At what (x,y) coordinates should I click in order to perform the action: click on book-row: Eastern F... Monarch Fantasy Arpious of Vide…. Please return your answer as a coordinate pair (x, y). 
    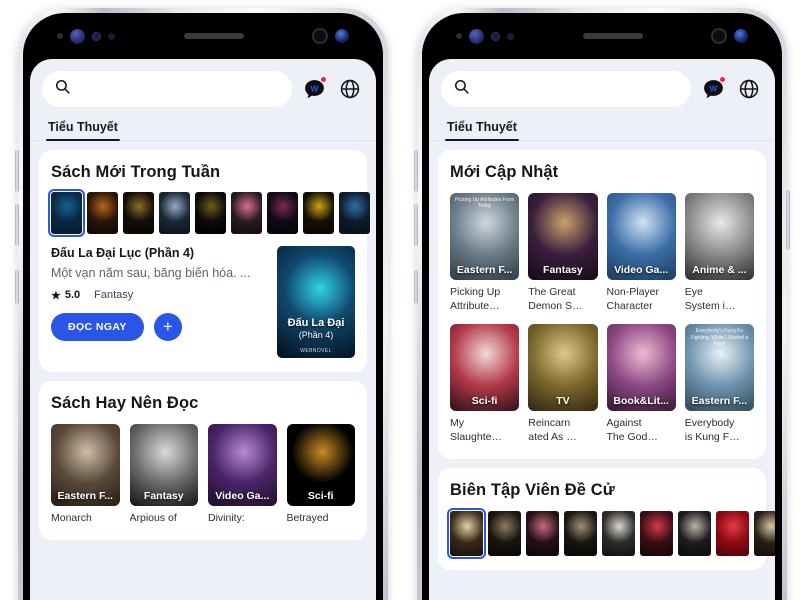
    Looking at the image, I should click on (203, 475).